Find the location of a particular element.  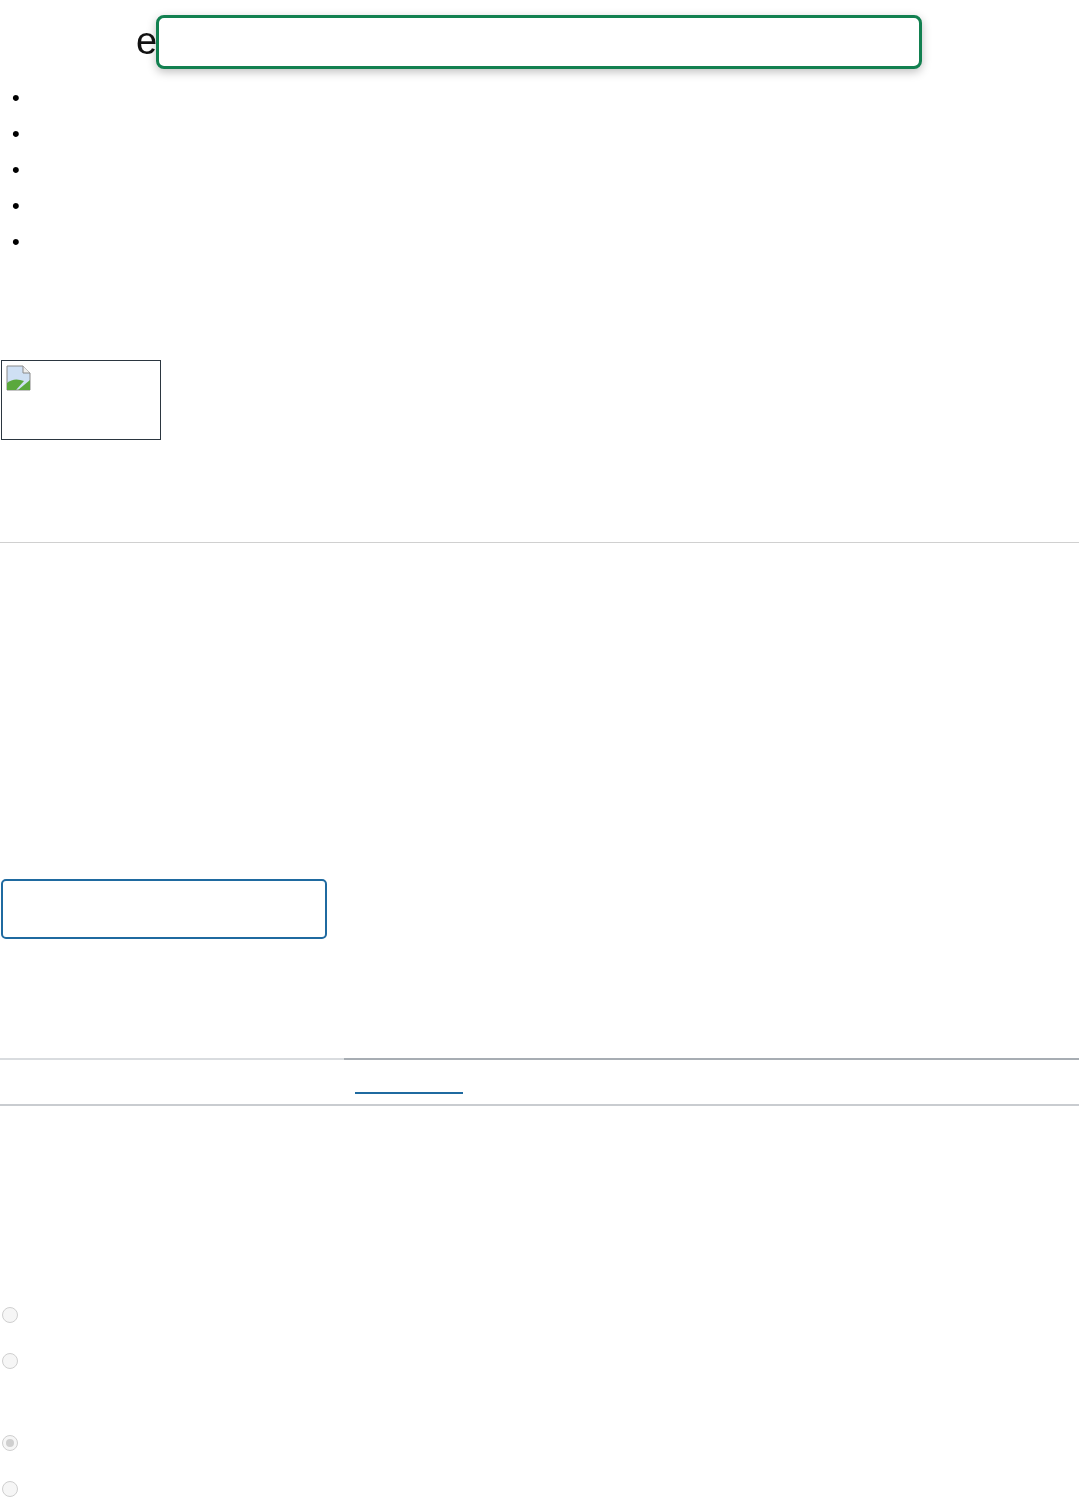

tab-link is located at coordinates (409, 1093).